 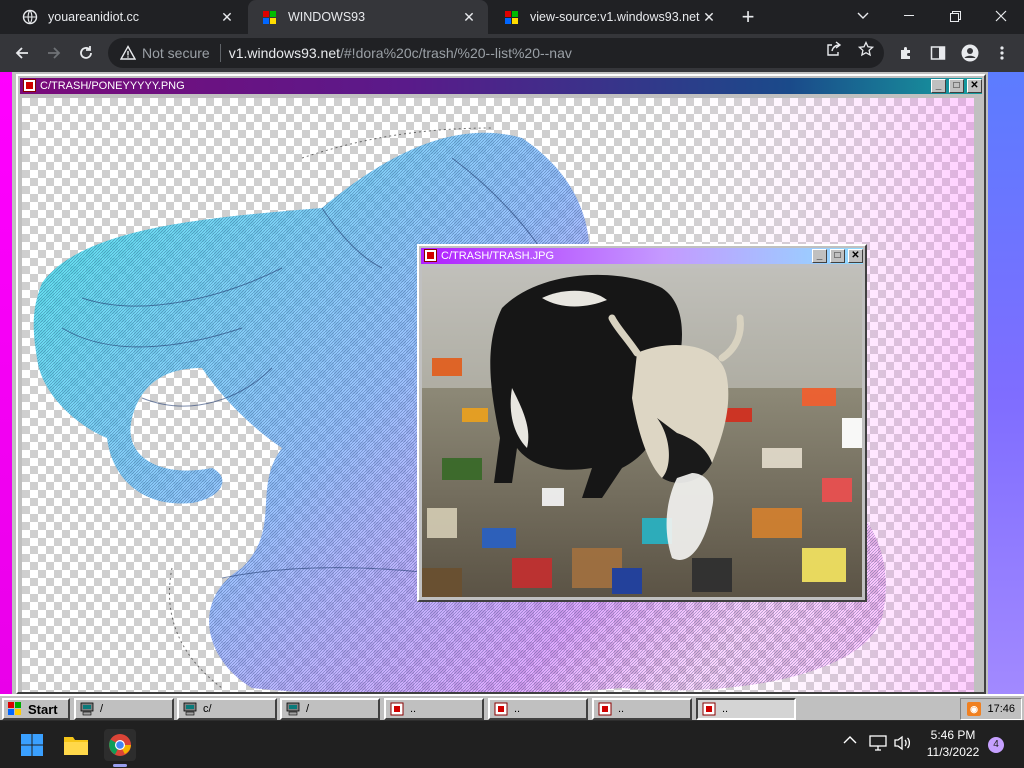 I want to click on tab-title: view-source:v1.windows93.net, so click(x=615, y=17).